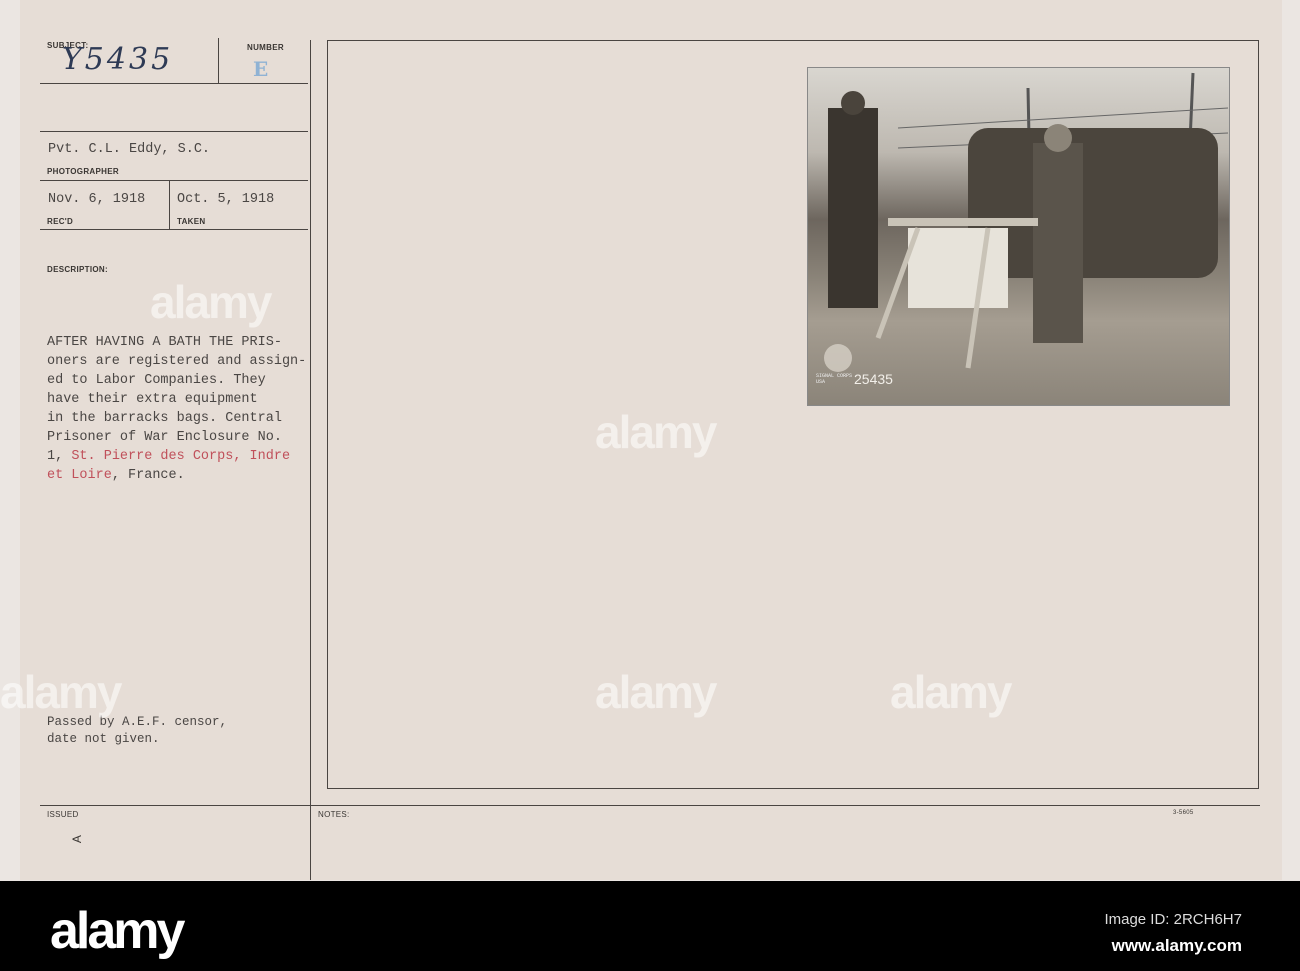 The image size is (1300, 971). What do you see at coordinates (59, 456) in the screenshot?
I see `description-fragment: 1,` at bounding box center [59, 456].